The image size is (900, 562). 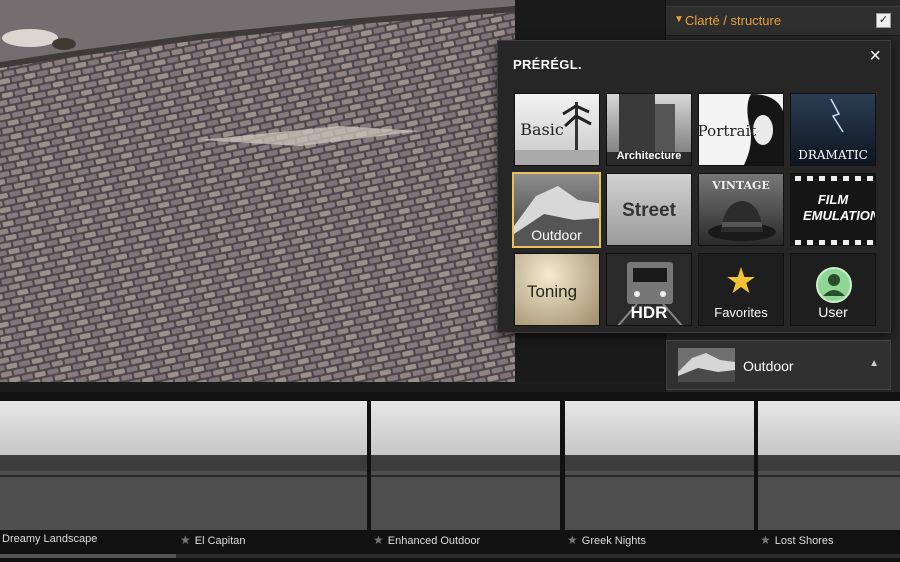 I want to click on preset-category-label: HDR, so click(x=649, y=312).